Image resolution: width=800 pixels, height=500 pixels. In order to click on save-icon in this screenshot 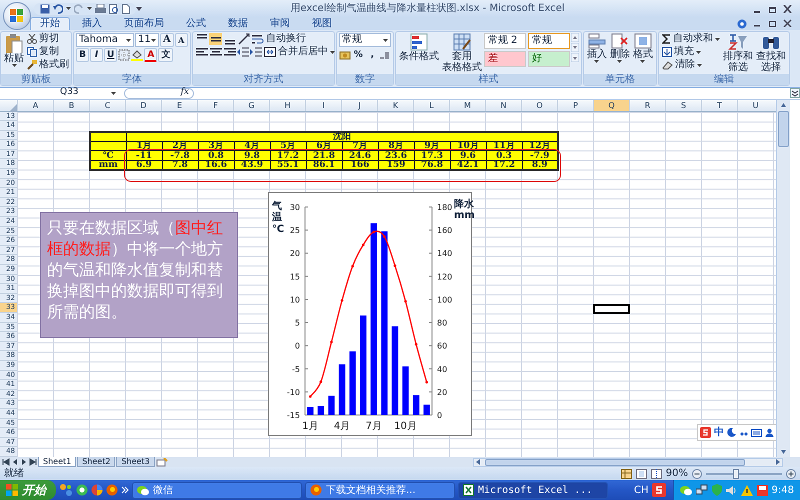, I will do `click(45, 9)`.